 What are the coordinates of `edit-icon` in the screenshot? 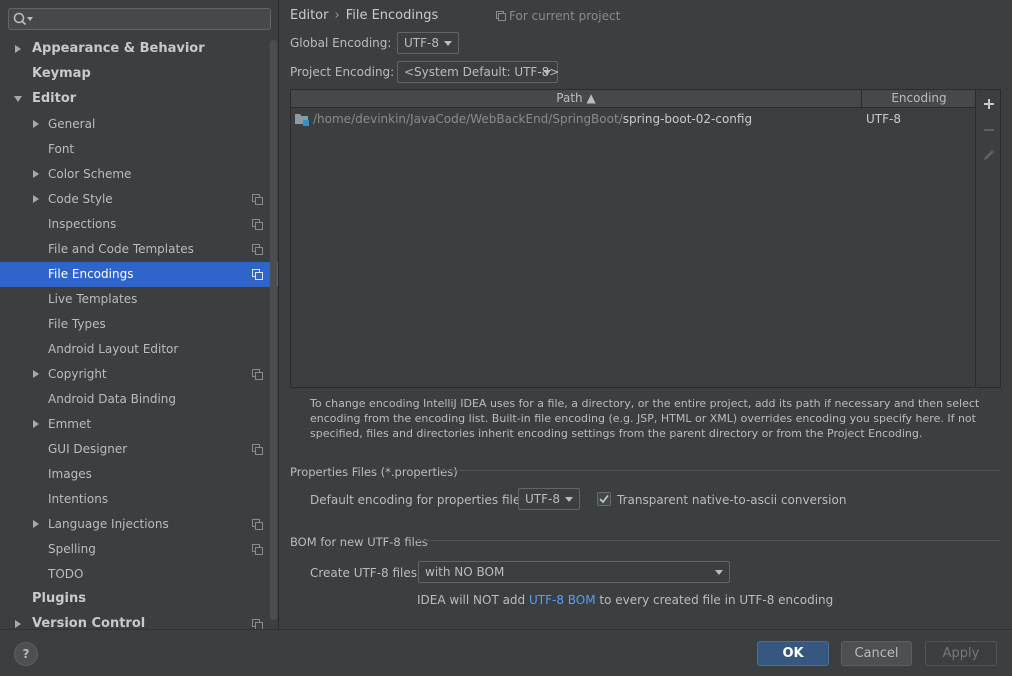 It's located at (989, 155).